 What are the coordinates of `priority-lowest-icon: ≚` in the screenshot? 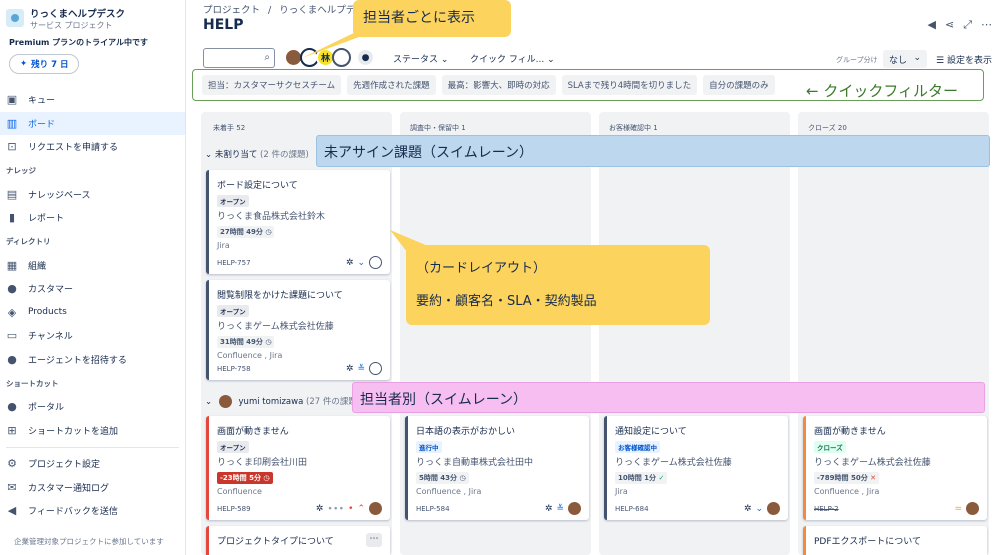 It's located at (560, 508).